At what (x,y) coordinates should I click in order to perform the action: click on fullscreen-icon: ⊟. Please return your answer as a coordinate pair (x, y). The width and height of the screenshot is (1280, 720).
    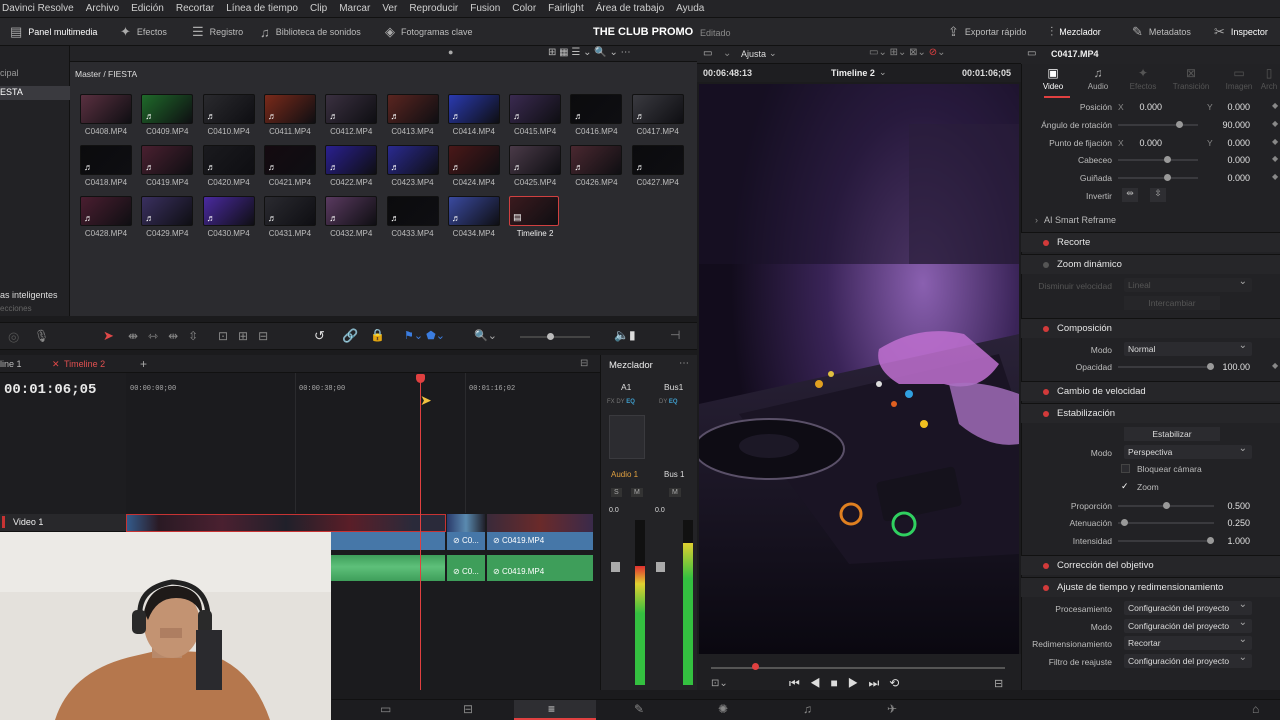
    Looking at the image, I should click on (998, 683).